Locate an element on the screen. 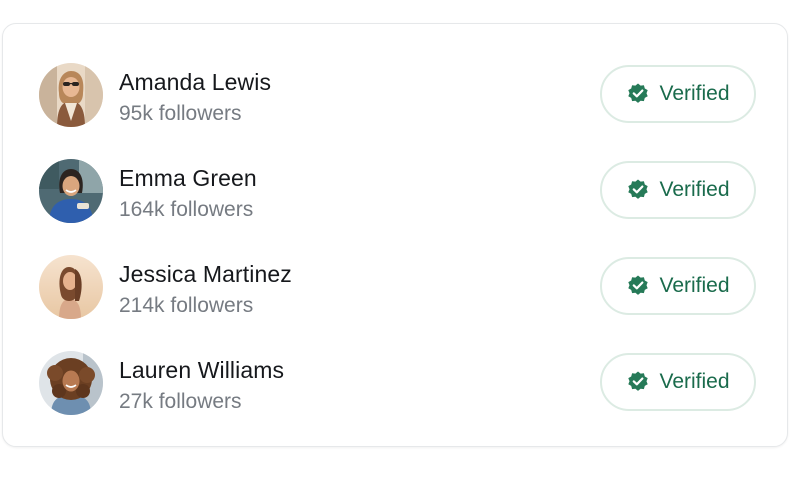 Image resolution: width=792 pixels, height=484 pixels. follower-count: 95k followers is located at coordinates (180, 113).